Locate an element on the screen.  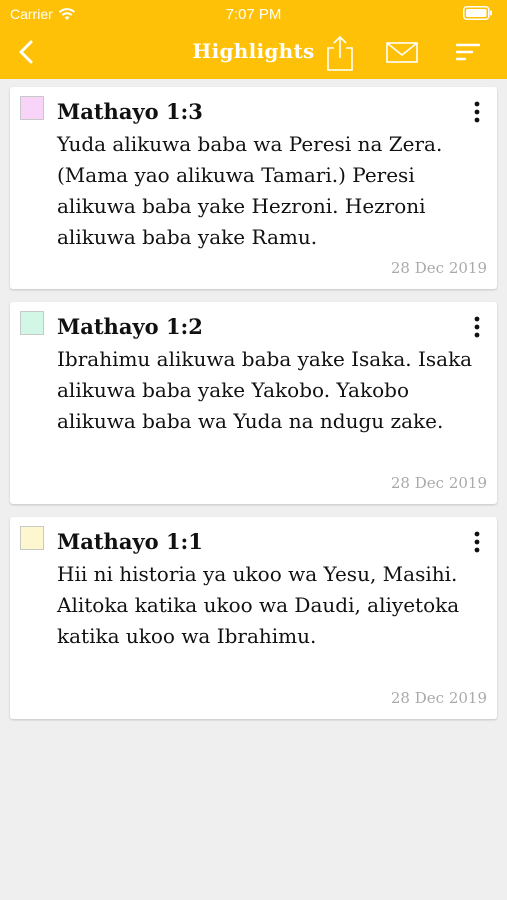
page-title: Highlights is located at coordinates (253, 51).